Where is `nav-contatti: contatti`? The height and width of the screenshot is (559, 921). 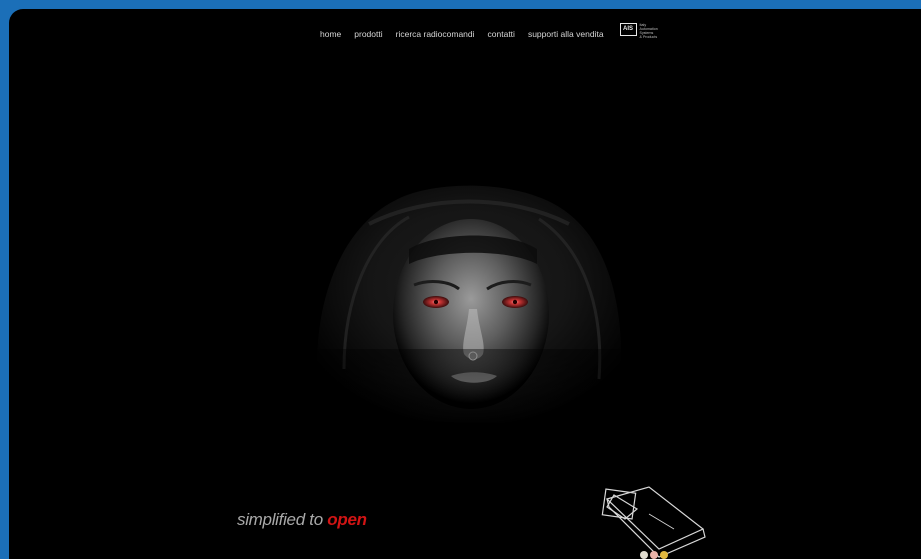 nav-contatti: contatti is located at coordinates (501, 34).